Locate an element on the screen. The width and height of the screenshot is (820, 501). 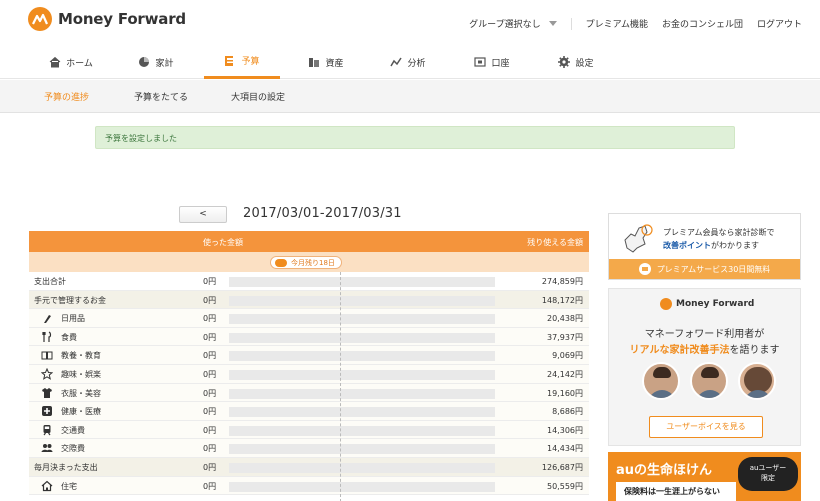
table-row: 毎月決まった支出 0円 126,687円 is located at coordinates (309, 467).